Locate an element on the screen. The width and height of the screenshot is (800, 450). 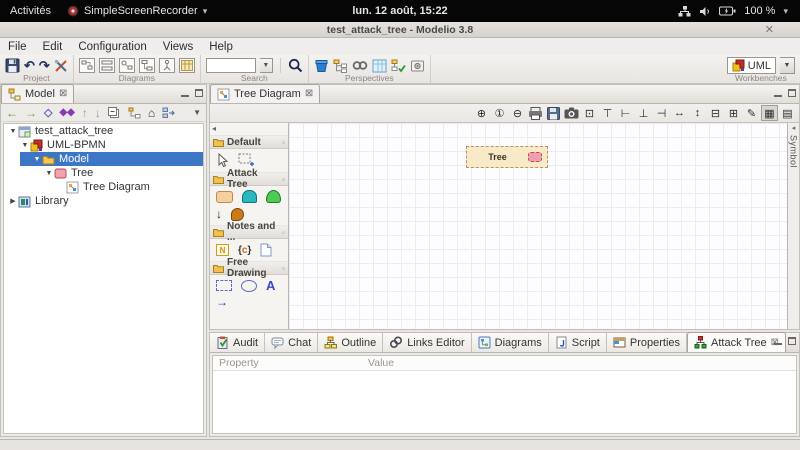
forward-icon: → is located at coordinates (31, 113).